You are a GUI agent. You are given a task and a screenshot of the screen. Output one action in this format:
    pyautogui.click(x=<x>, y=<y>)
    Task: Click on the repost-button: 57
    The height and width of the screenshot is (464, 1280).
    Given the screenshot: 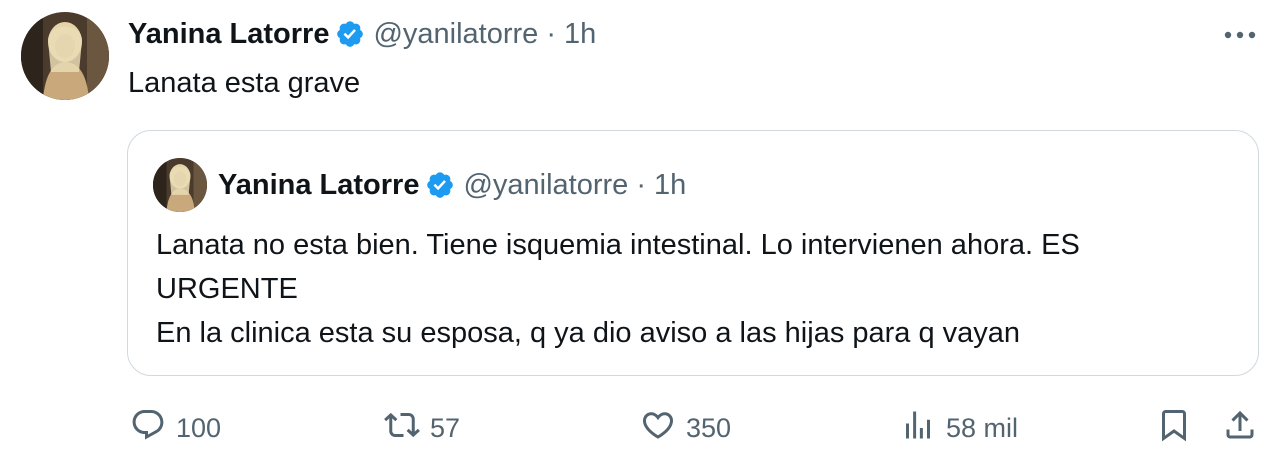 What is the action you would take?
    pyautogui.click(x=422, y=428)
    